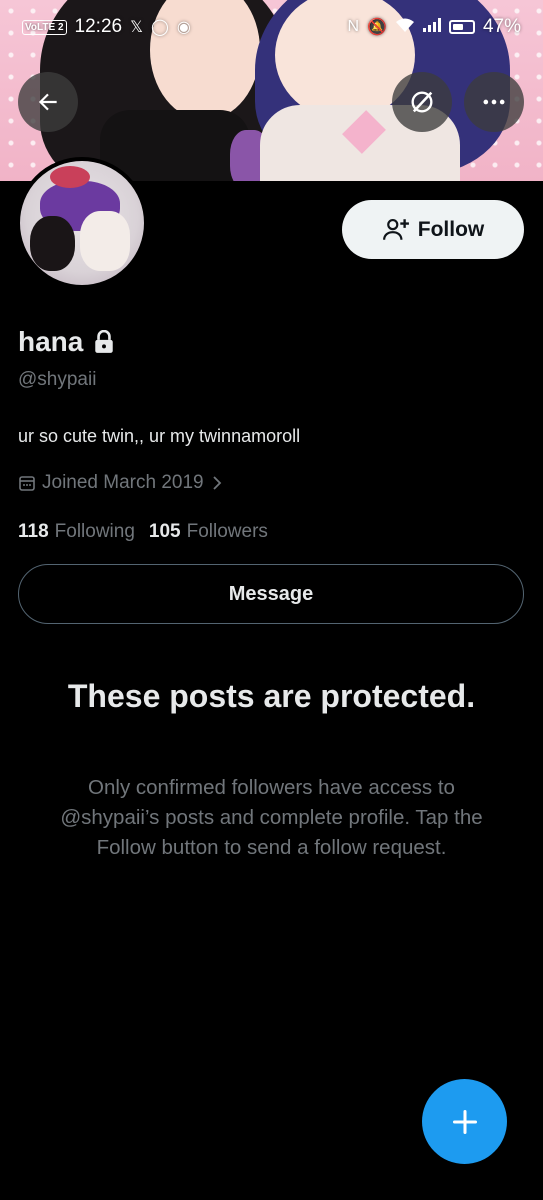  Describe the element at coordinates (70, 177) in the screenshot. I see `avatar-art-accent` at that location.